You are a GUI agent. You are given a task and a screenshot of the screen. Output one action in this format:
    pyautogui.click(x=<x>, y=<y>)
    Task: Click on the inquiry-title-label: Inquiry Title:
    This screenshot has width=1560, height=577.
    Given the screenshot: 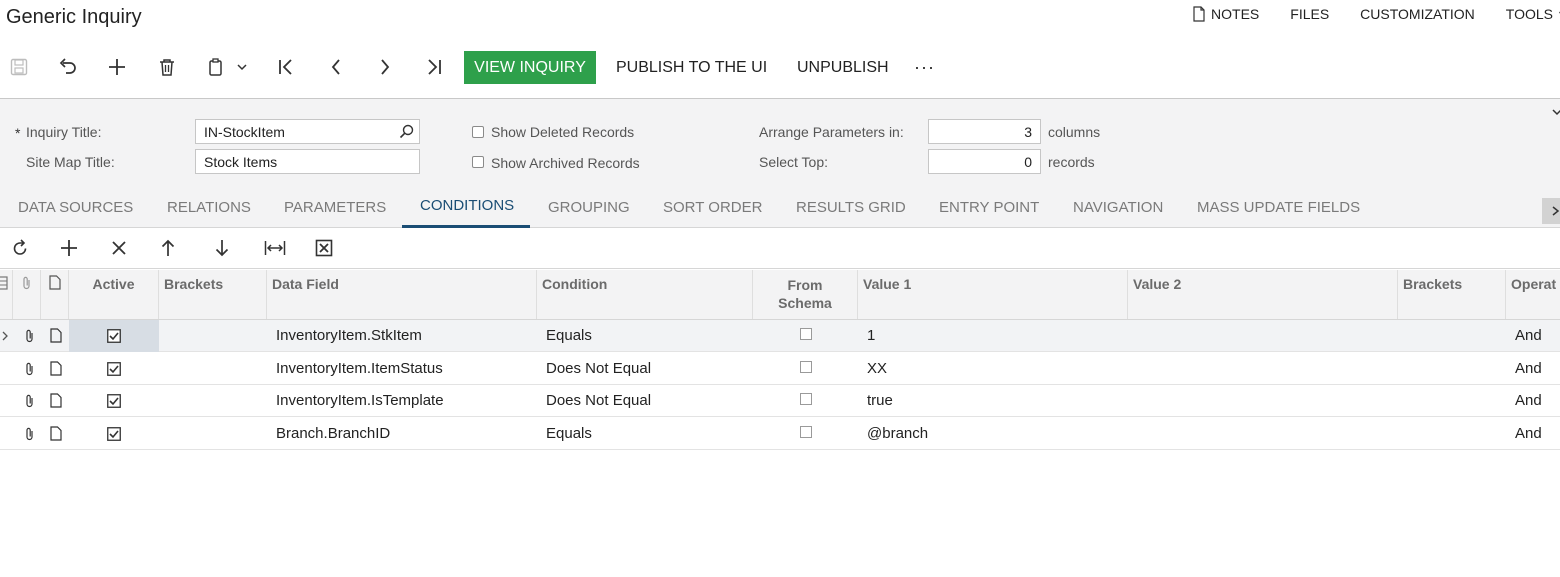 What is the action you would take?
    pyautogui.click(x=64, y=132)
    